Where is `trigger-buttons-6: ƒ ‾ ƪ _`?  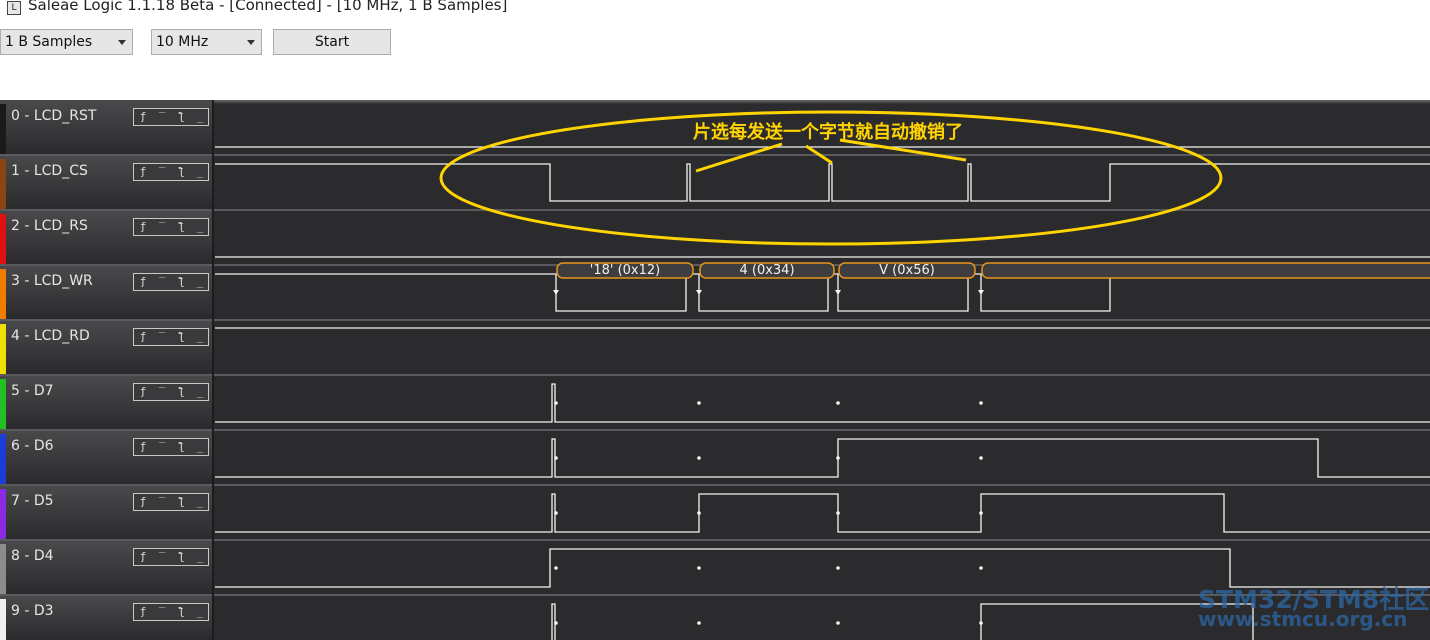 trigger-buttons-6: ƒ ‾ ƪ _ is located at coordinates (171, 447).